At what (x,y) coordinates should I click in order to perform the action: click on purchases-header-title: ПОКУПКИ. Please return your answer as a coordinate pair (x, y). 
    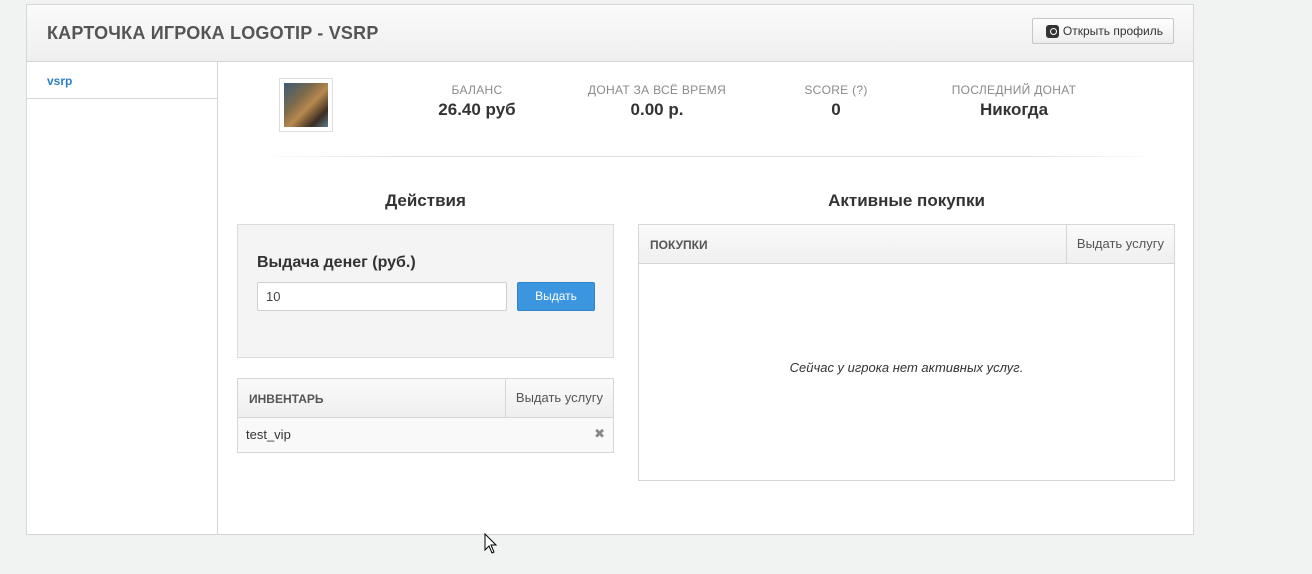
    Looking at the image, I should click on (679, 245).